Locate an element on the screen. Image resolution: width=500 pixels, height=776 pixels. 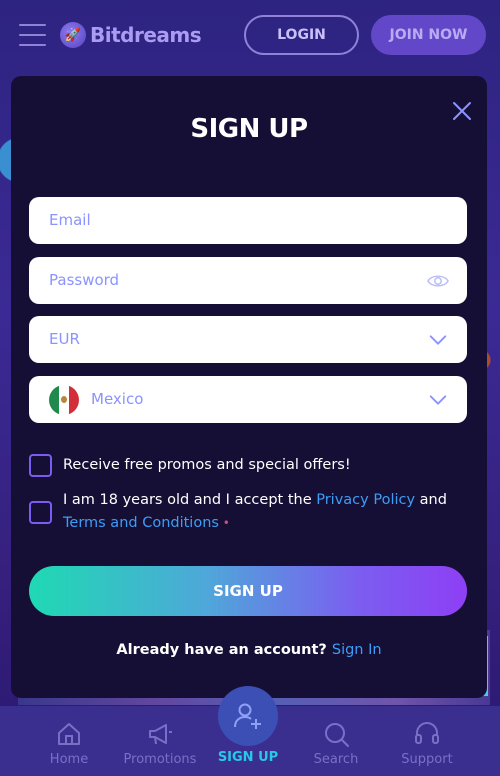
modal-title: SIGN UP is located at coordinates (249, 129).